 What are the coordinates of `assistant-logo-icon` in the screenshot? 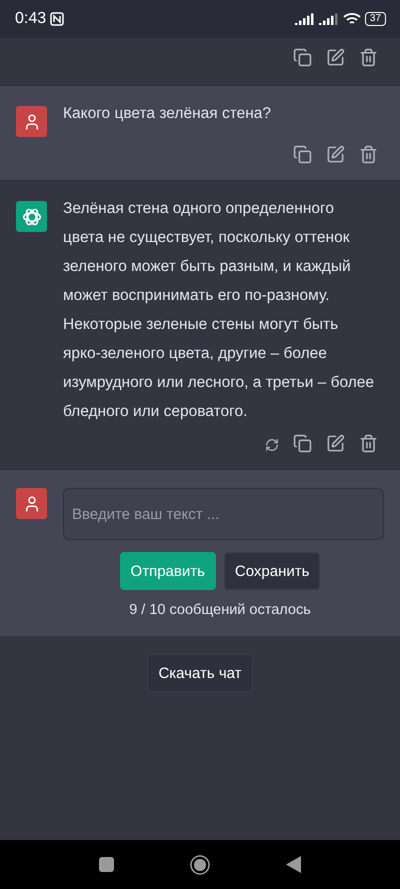 It's located at (31, 216).